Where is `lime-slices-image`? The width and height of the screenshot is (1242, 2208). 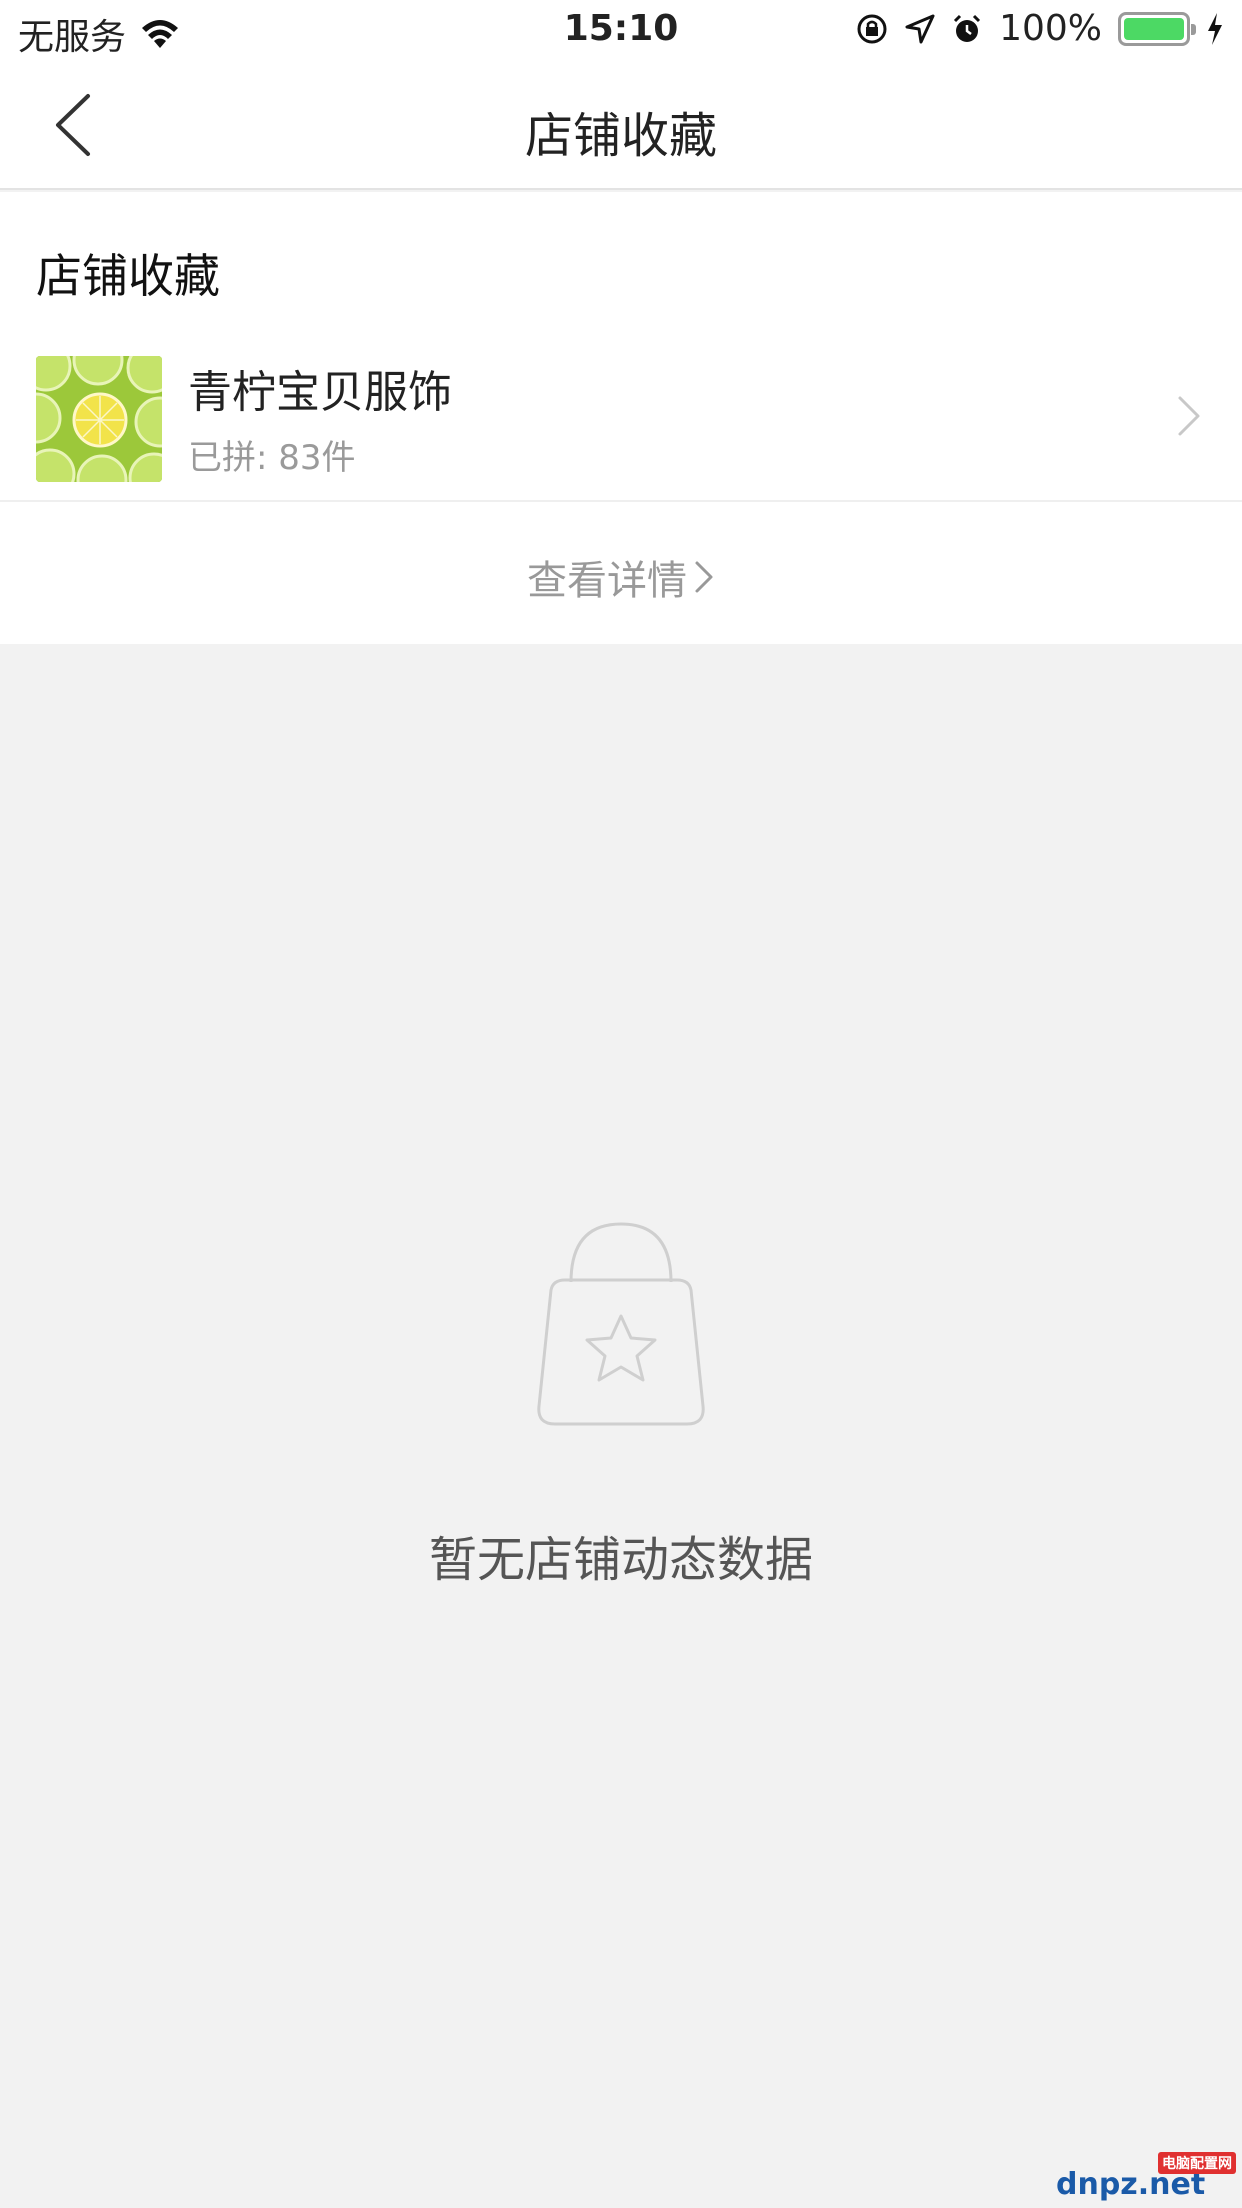
lime-slices-image is located at coordinates (99, 419).